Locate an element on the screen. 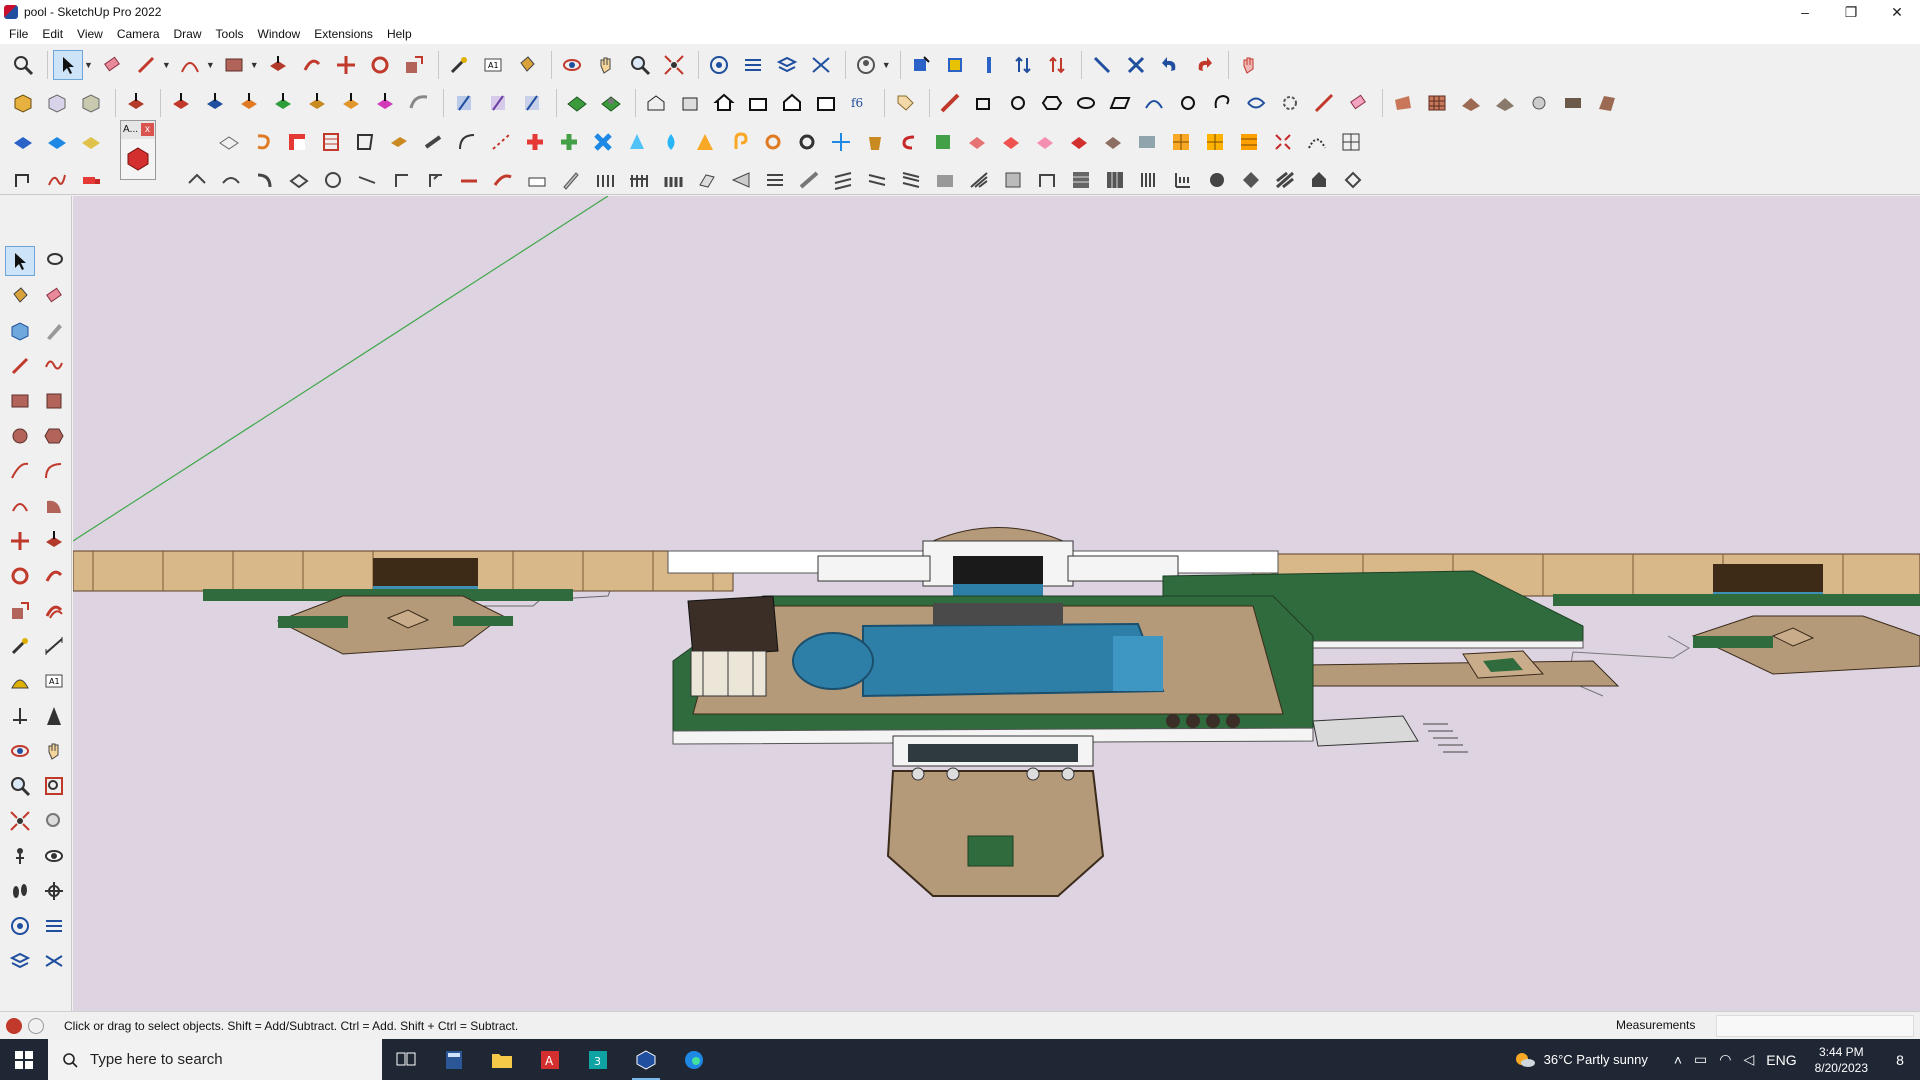 The width and height of the screenshot is (1920, 1080). two-point-arc-icon is located at coordinates (54, 471).